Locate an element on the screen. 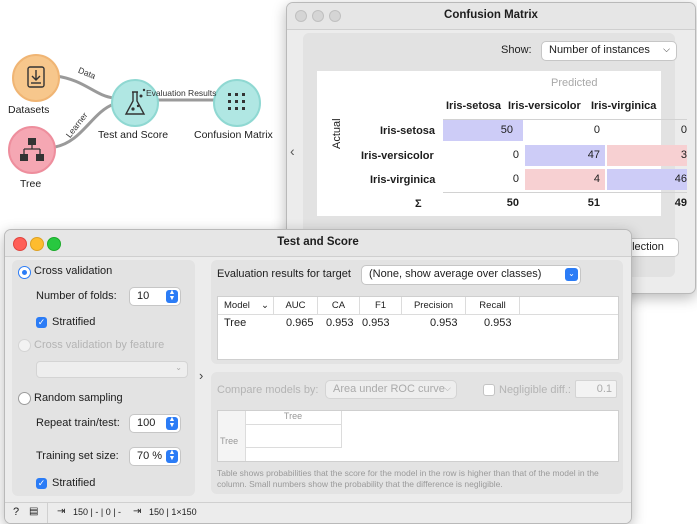 This screenshot has height=524, width=697. col-auc: AUC is located at coordinates (296, 305).